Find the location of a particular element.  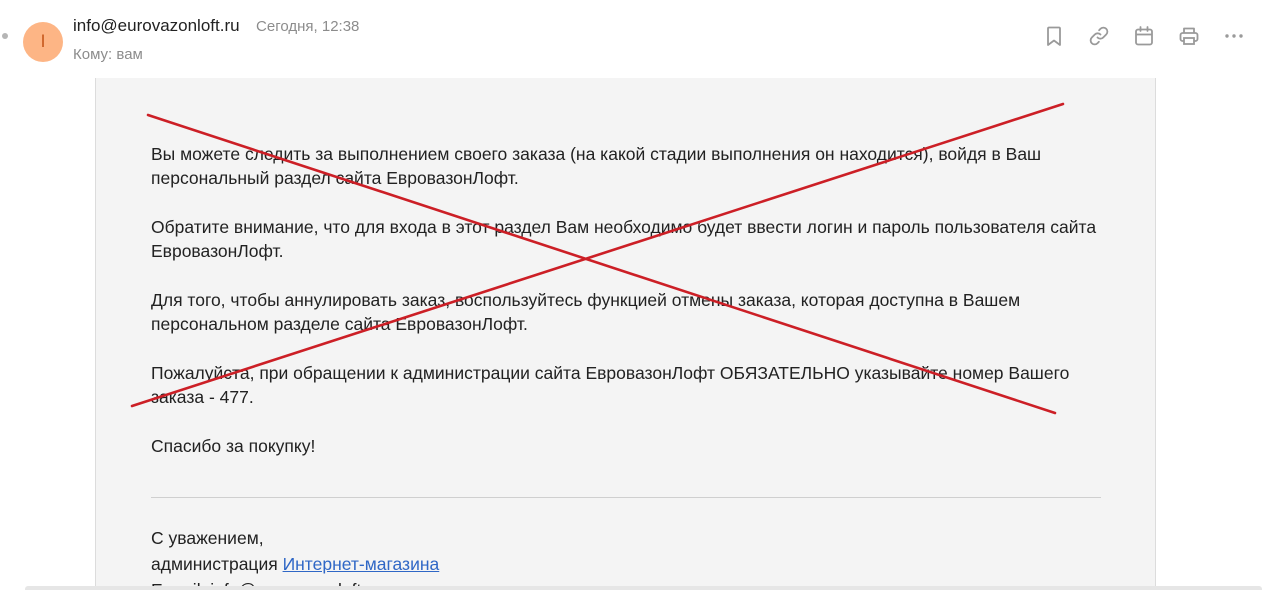

divider is located at coordinates (626, 497).